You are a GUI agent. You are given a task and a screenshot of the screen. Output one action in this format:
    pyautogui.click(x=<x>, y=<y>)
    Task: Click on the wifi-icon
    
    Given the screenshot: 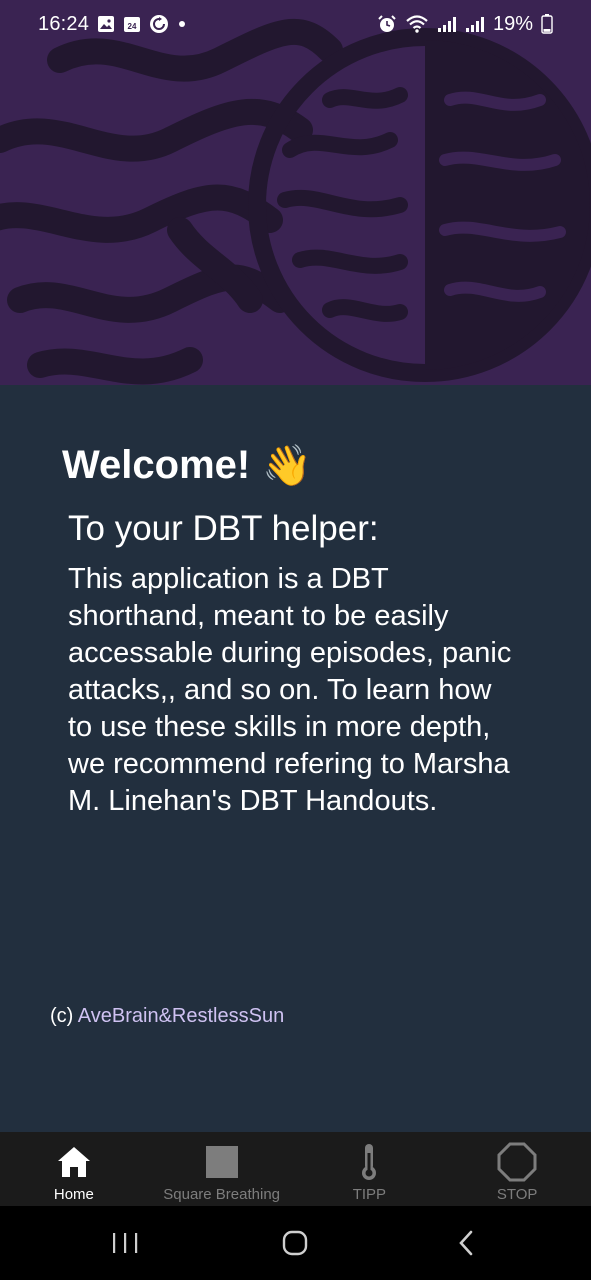 What is the action you would take?
    pyautogui.click(x=417, y=24)
    